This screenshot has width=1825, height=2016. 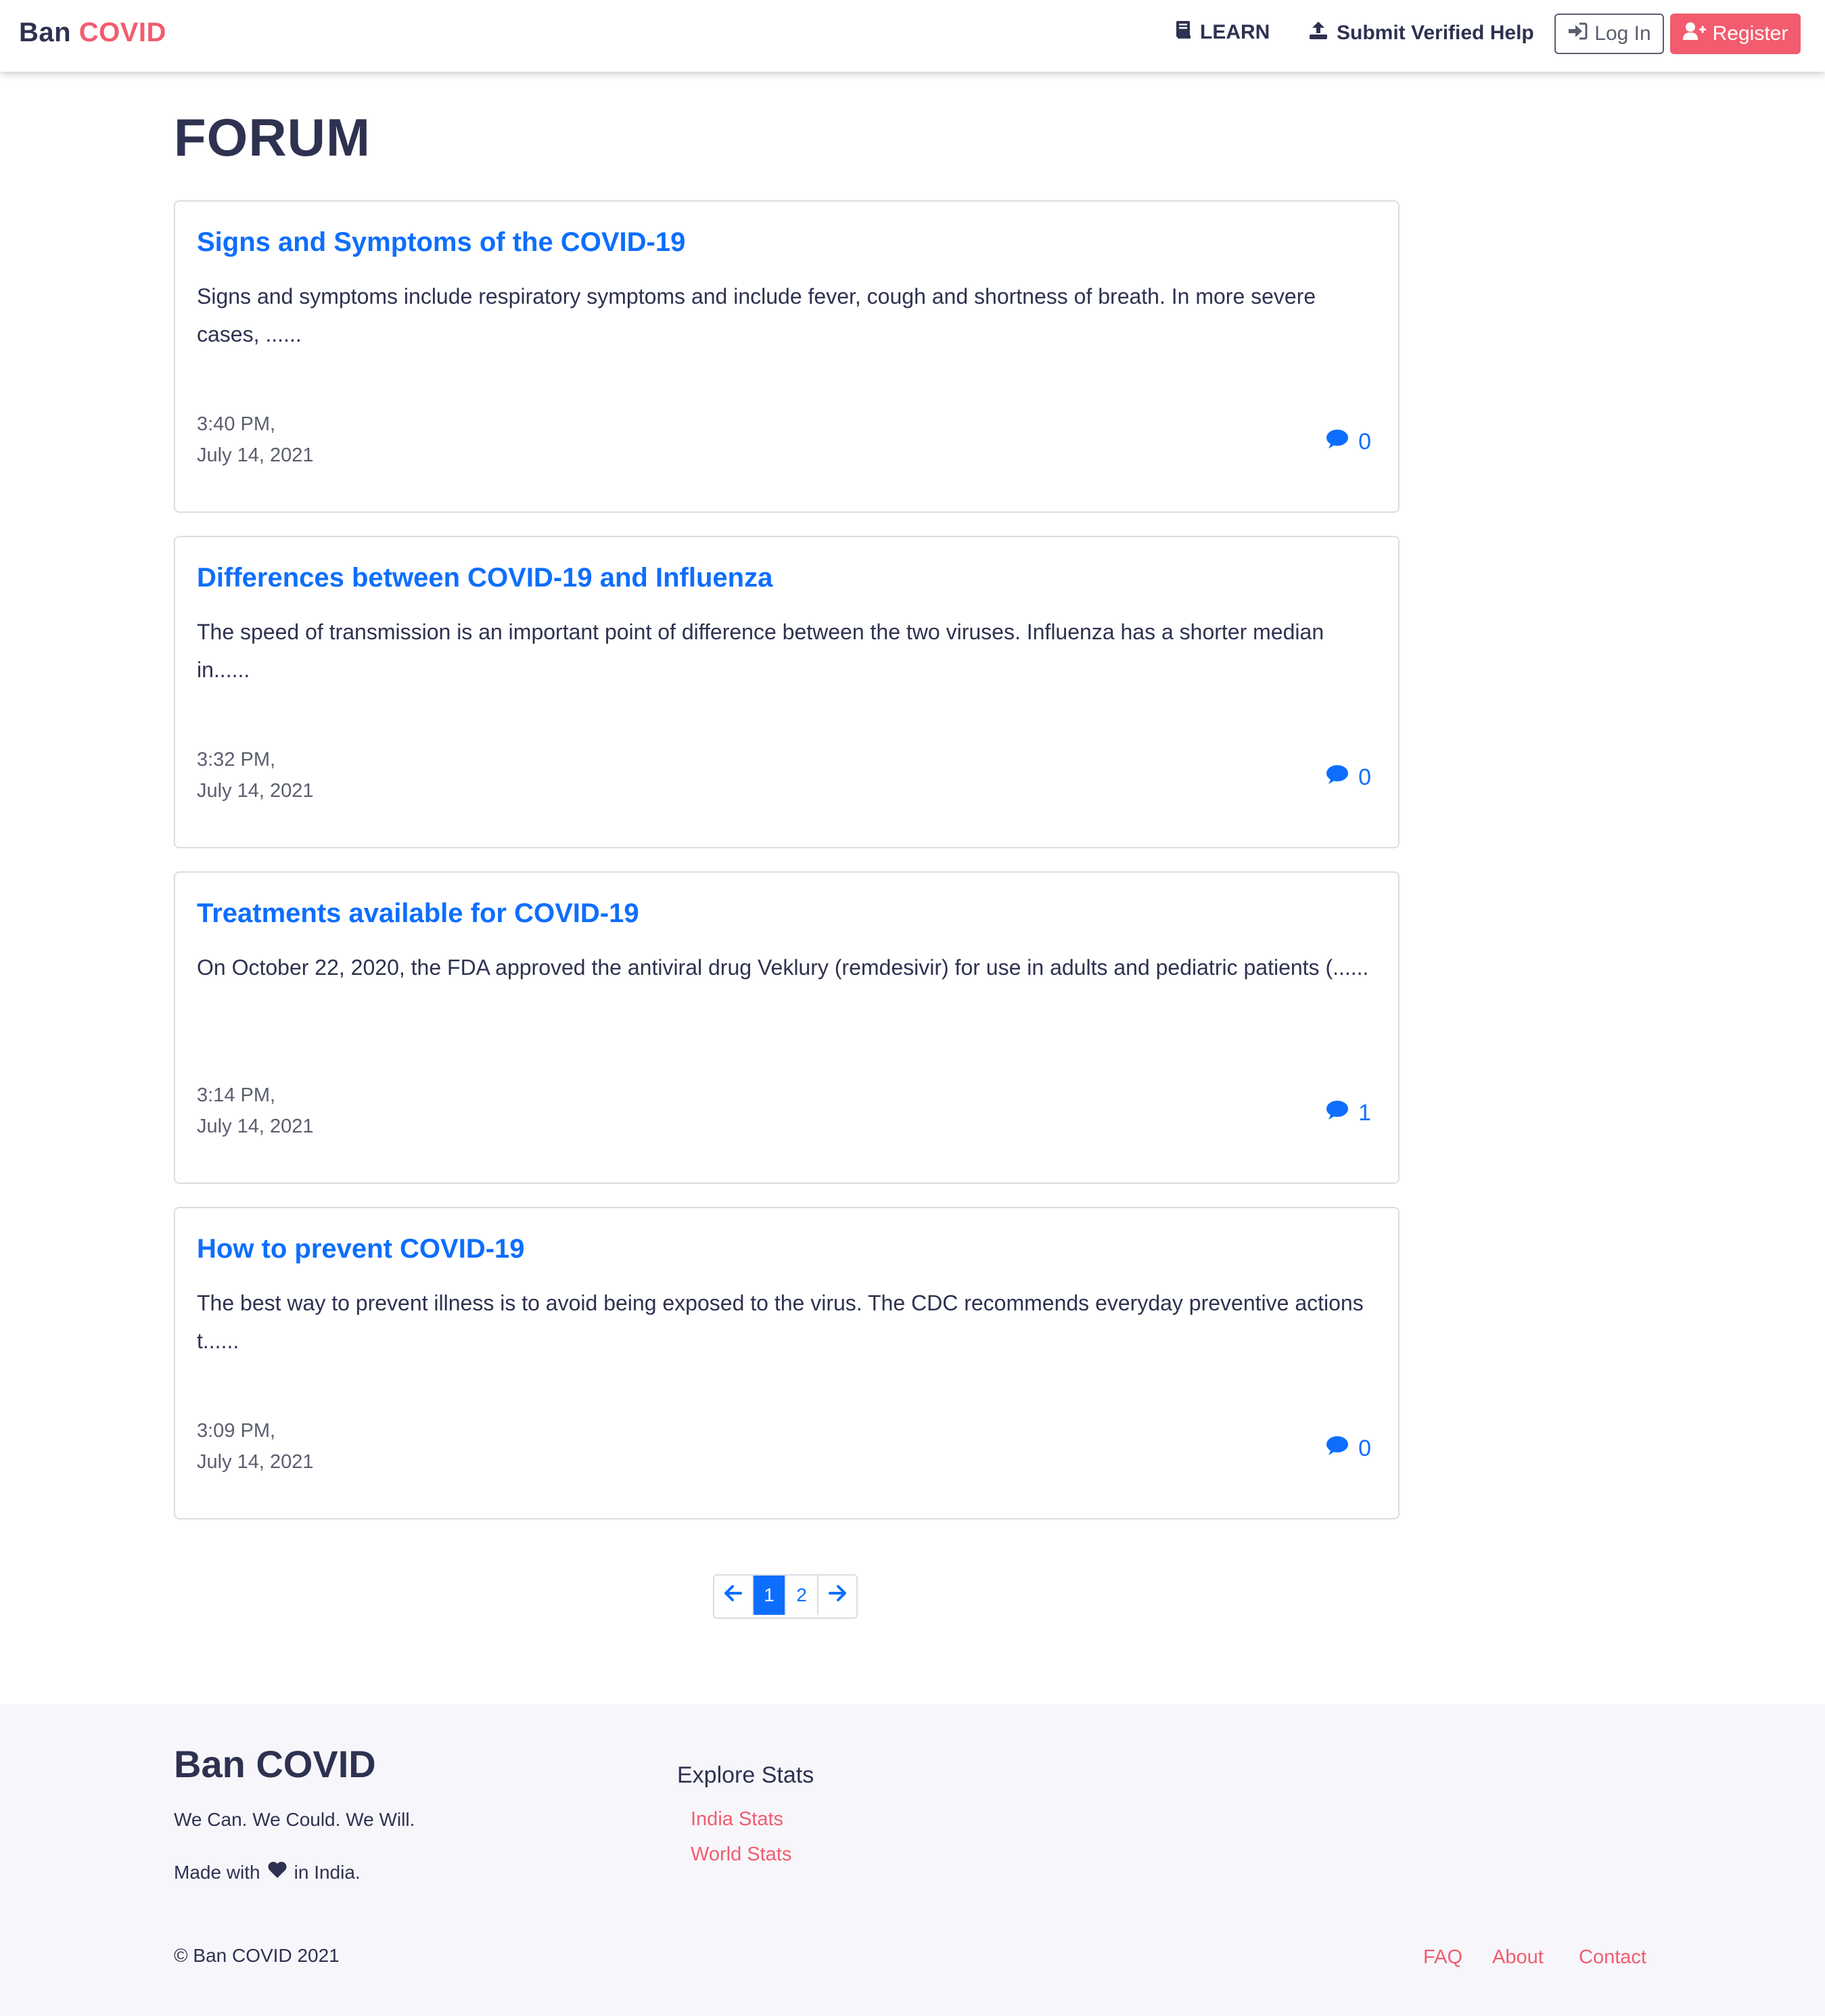 I want to click on footer-made-with: Made with in India., so click(x=267, y=1872).